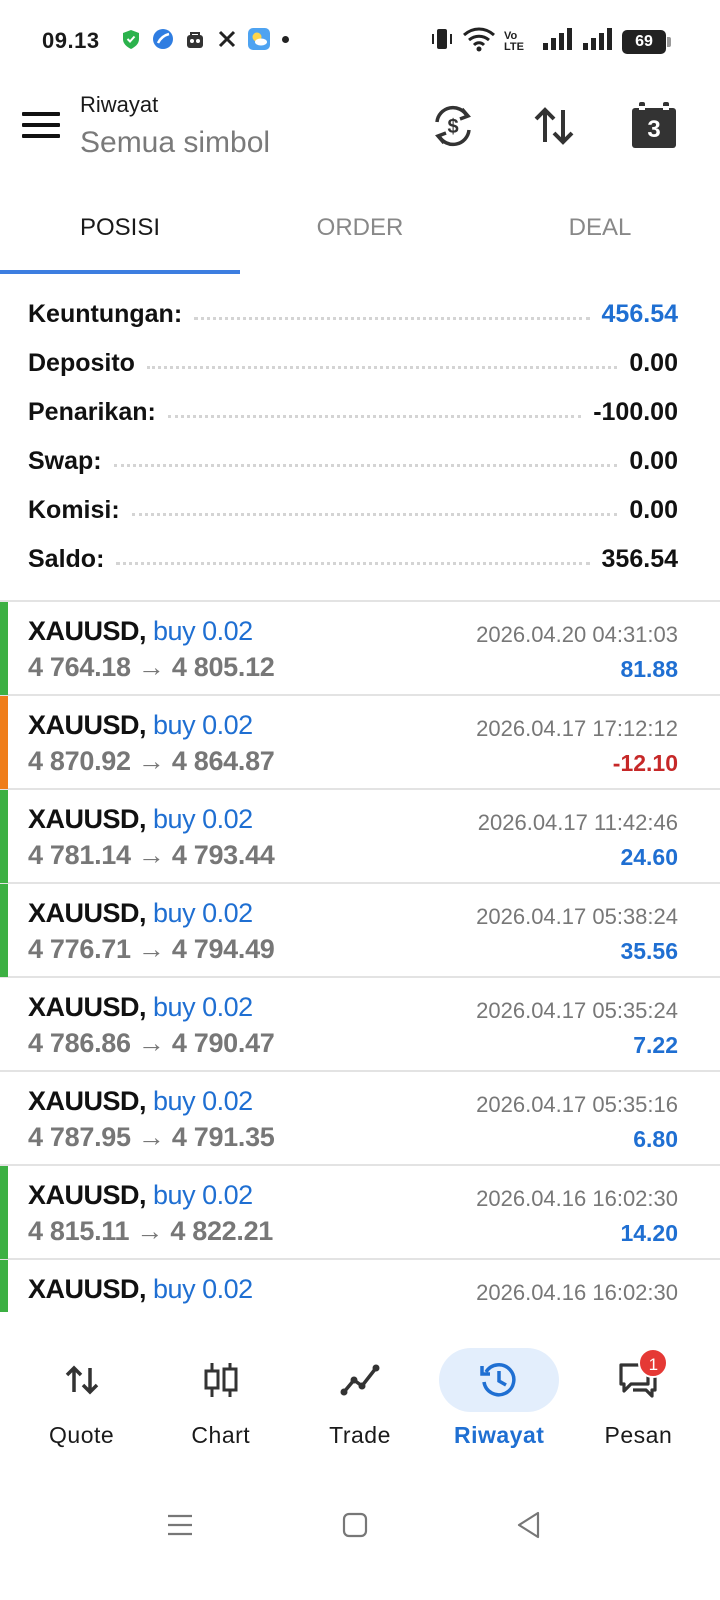  Describe the element at coordinates (79, 1137) in the screenshot. I see `open-price: 4 787.95` at that location.